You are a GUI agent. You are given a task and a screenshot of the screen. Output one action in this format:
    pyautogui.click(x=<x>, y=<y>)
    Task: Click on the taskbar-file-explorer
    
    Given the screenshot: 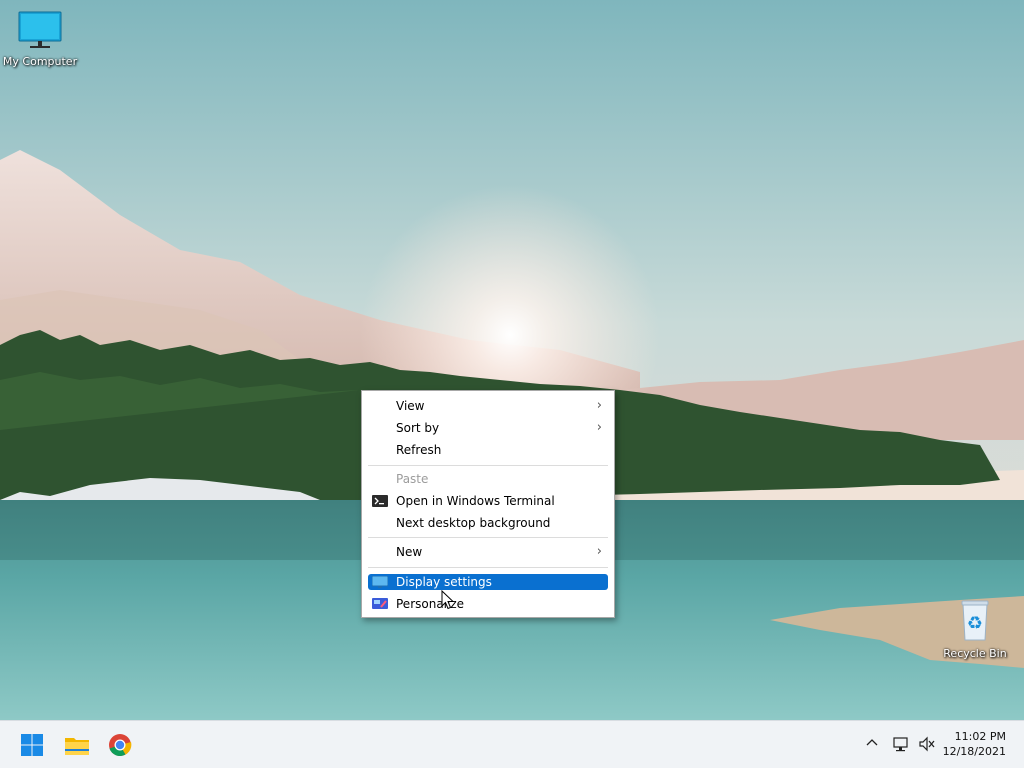 What is the action you would take?
    pyautogui.click(x=77, y=745)
    